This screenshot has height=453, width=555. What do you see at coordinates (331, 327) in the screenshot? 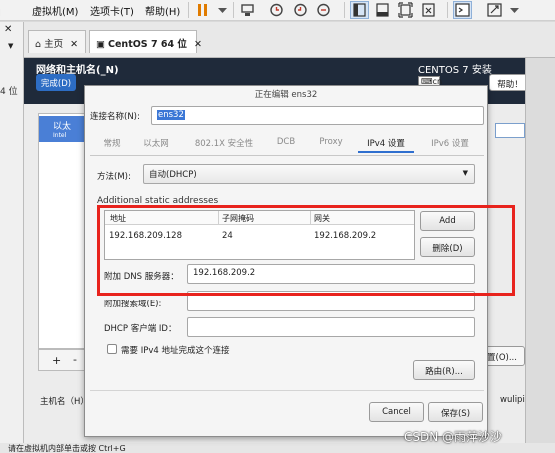
I see `dhcp-client-id-input` at bounding box center [331, 327].